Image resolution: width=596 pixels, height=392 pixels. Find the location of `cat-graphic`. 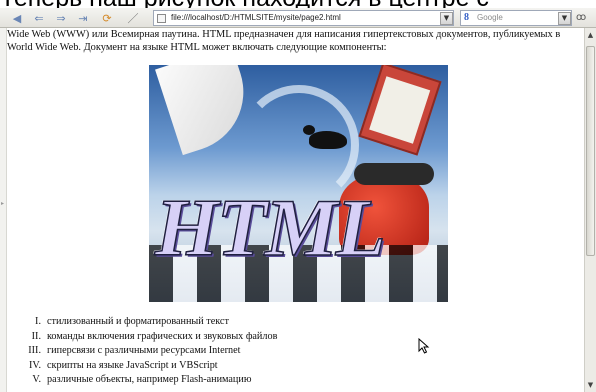

cat-graphic is located at coordinates (328, 140).